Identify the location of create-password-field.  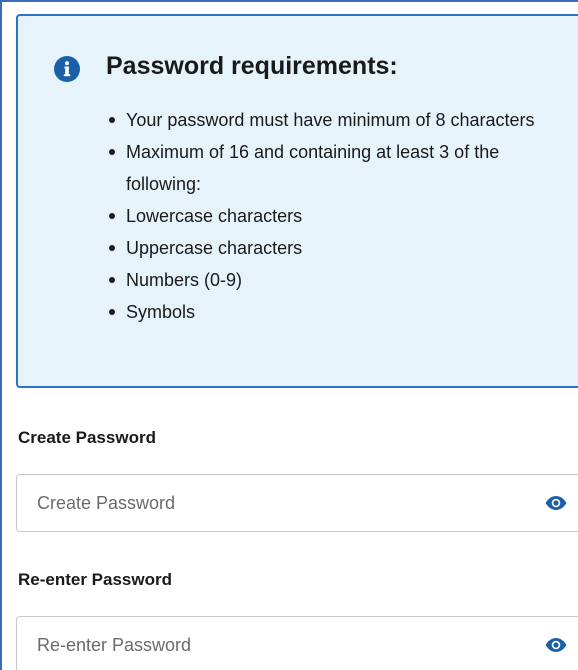
(297, 503).